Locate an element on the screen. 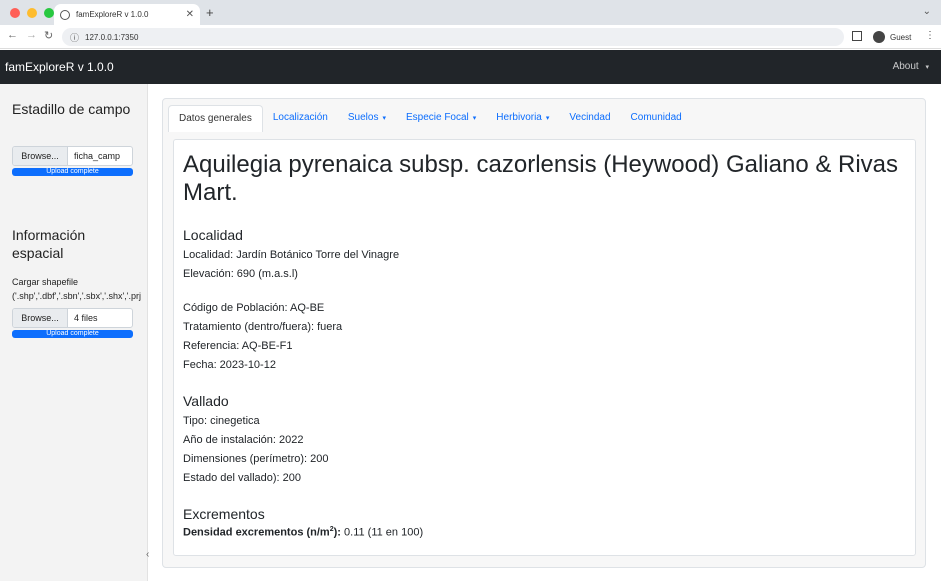 The height and width of the screenshot is (581, 941). tipo-value: Tipo: cinegetica is located at coordinates (221, 421).